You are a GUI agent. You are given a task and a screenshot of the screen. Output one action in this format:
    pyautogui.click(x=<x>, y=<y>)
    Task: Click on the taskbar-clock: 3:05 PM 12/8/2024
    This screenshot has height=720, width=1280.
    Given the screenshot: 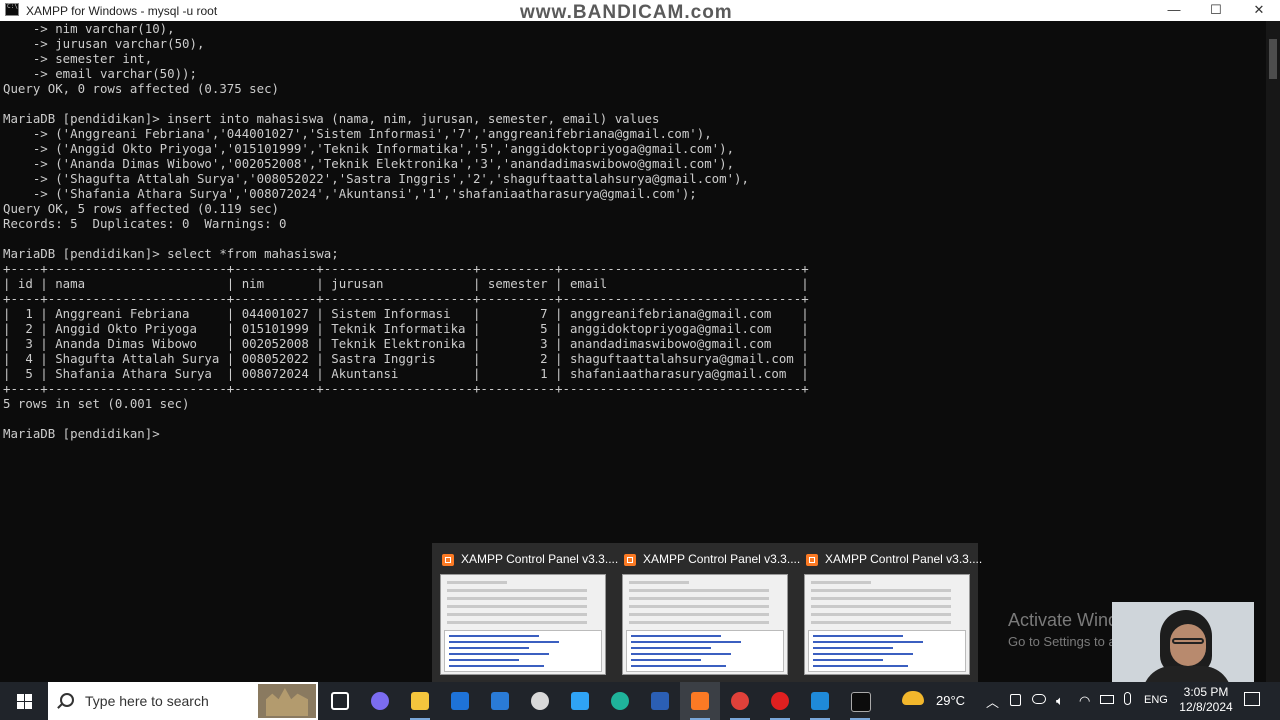 What is the action you would take?
    pyautogui.click(x=1206, y=700)
    